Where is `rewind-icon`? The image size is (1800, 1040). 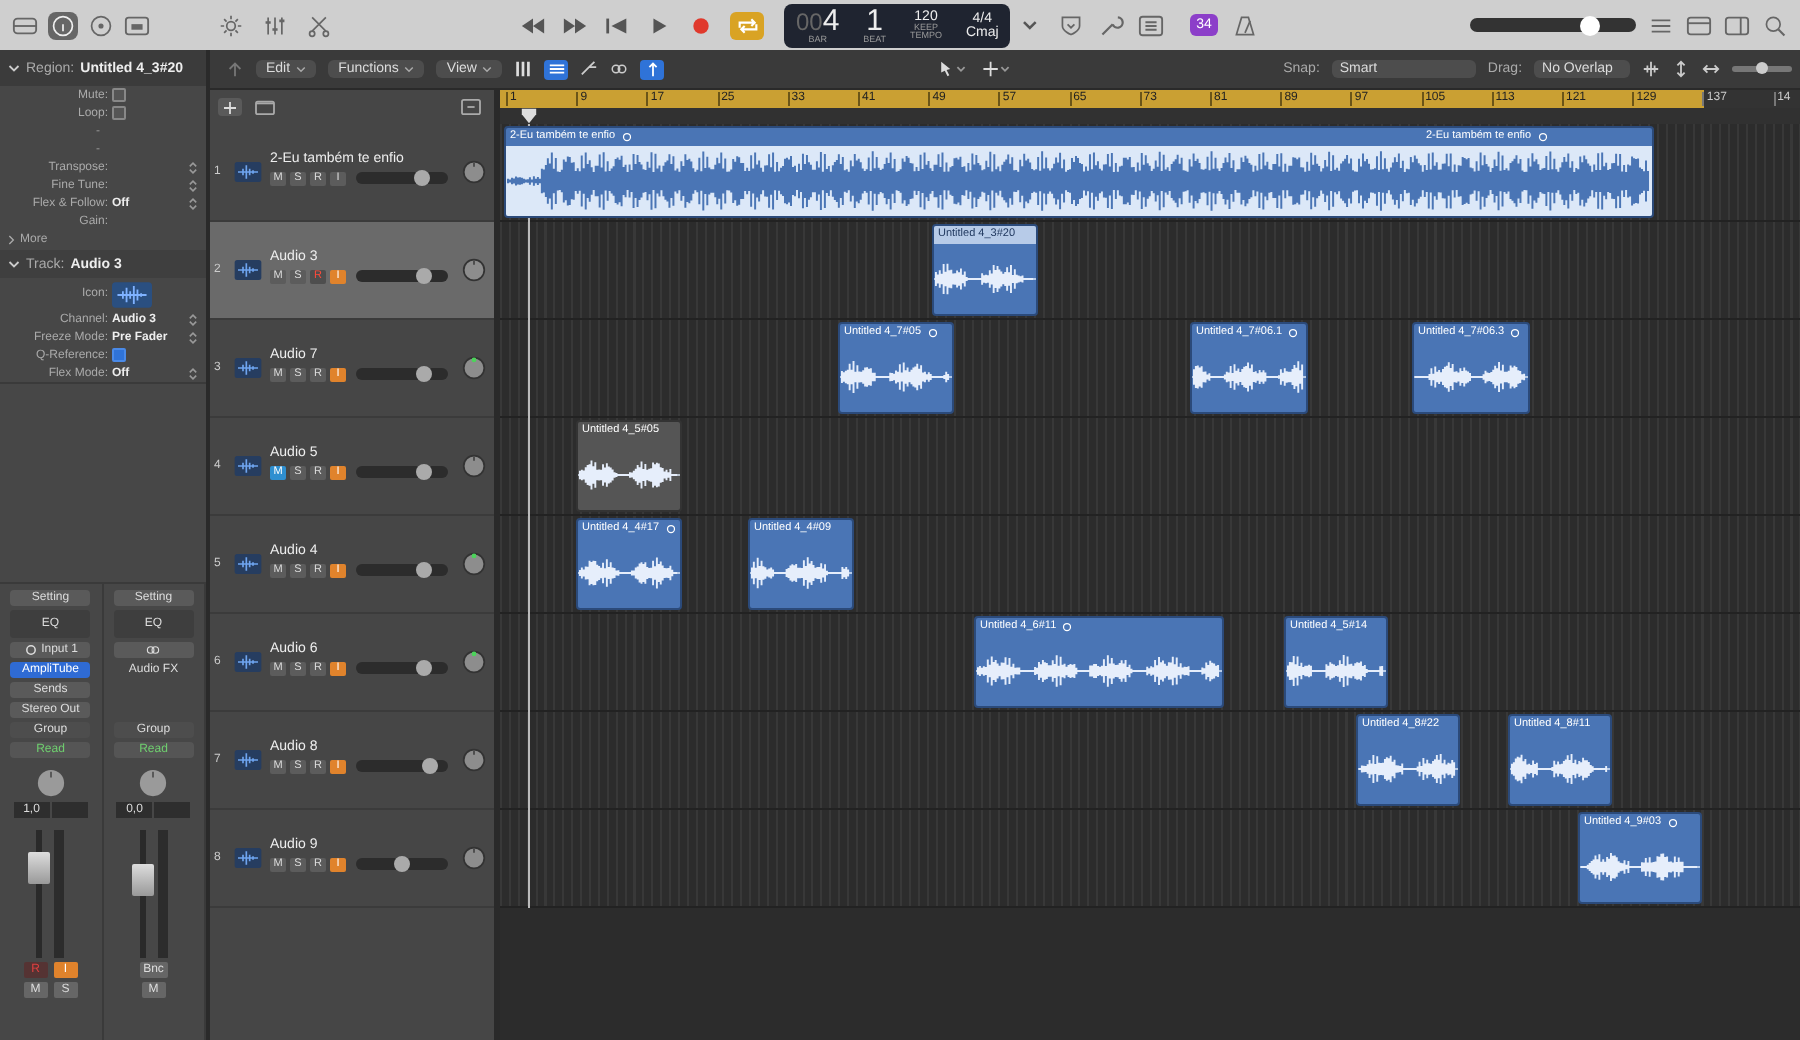 rewind-icon is located at coordinates (533, 25).